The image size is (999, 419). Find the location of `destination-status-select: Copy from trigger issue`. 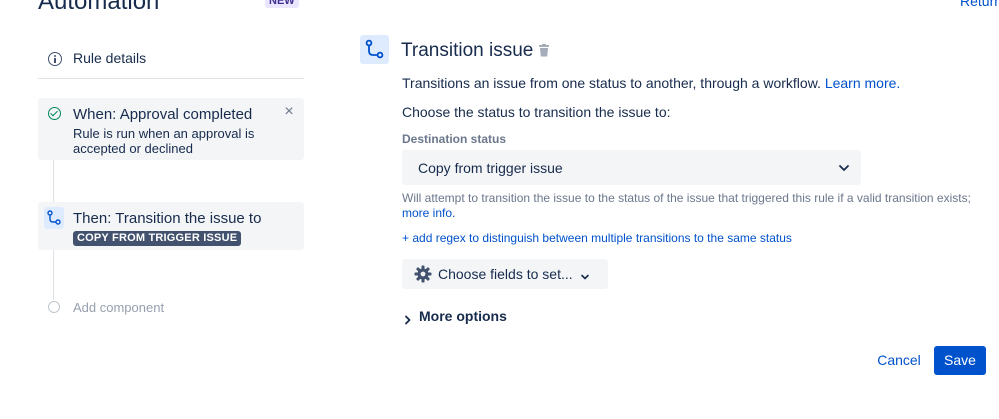

destination-status-select: Copy from trigger issue is located at coordinates (631, 167).